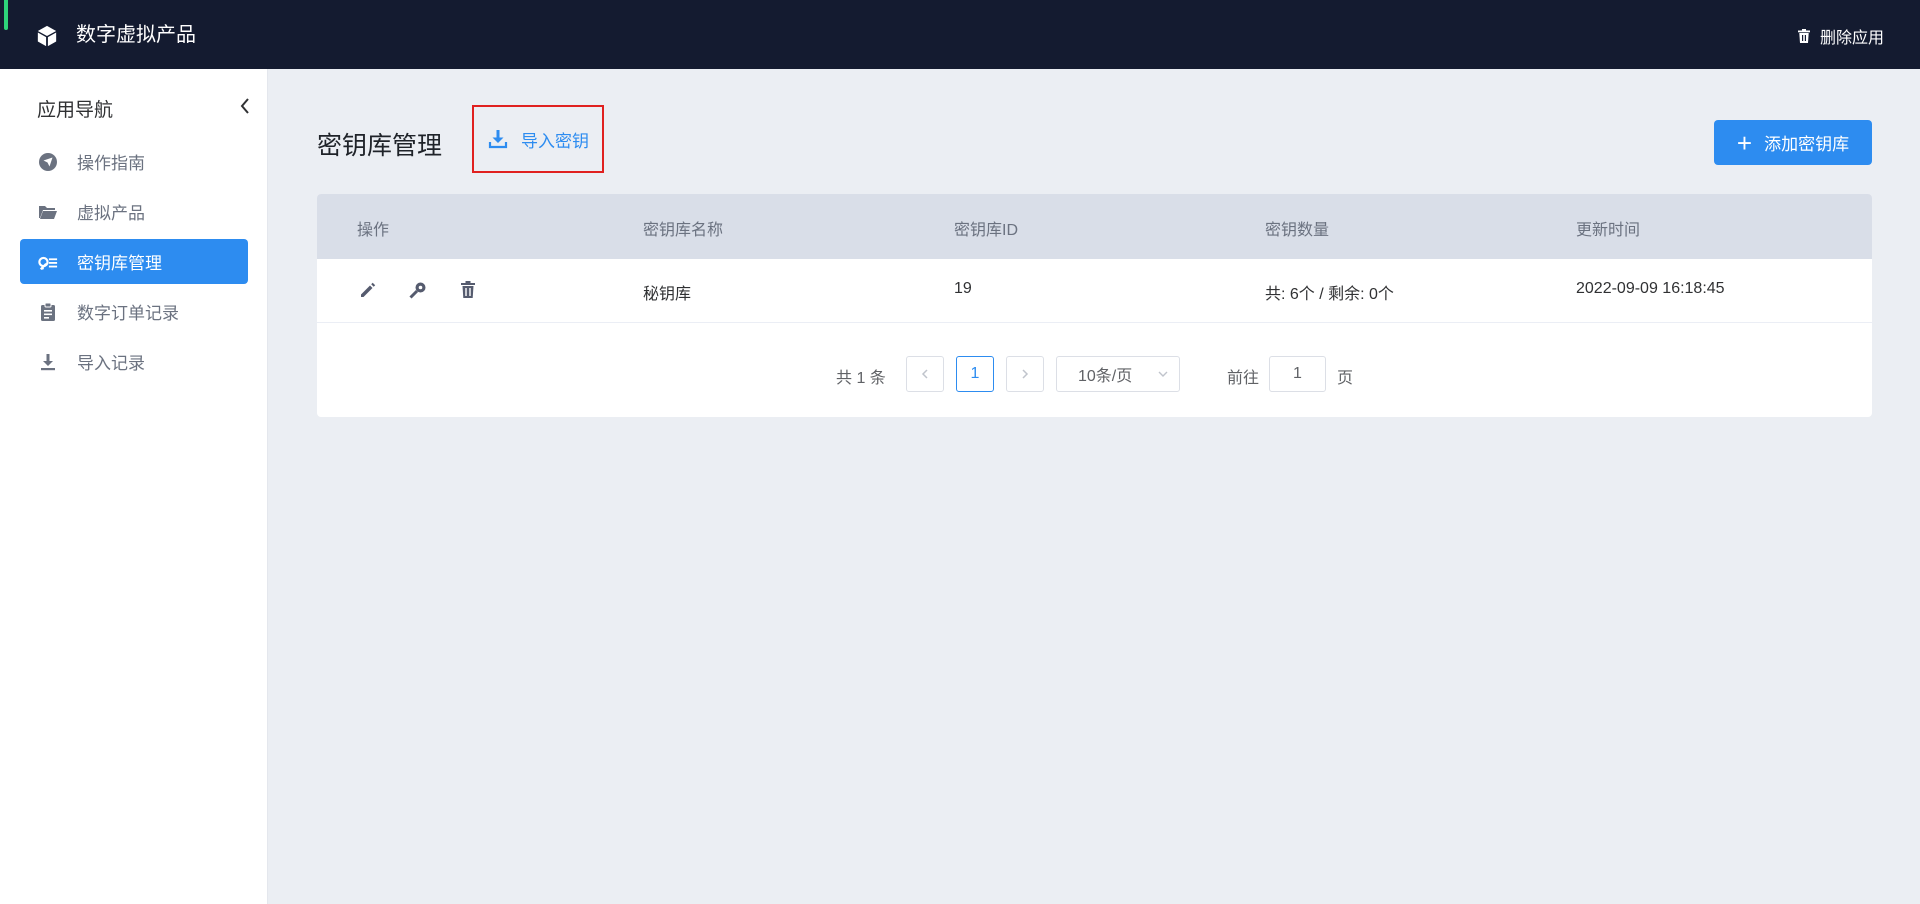  What do you see at coordinates (1094, 226) in the screenshot?
I see `table-header: 操作 密钥库名称 密钥库ID 密钥数量 更新时间` at bounding box center [1094, 226].